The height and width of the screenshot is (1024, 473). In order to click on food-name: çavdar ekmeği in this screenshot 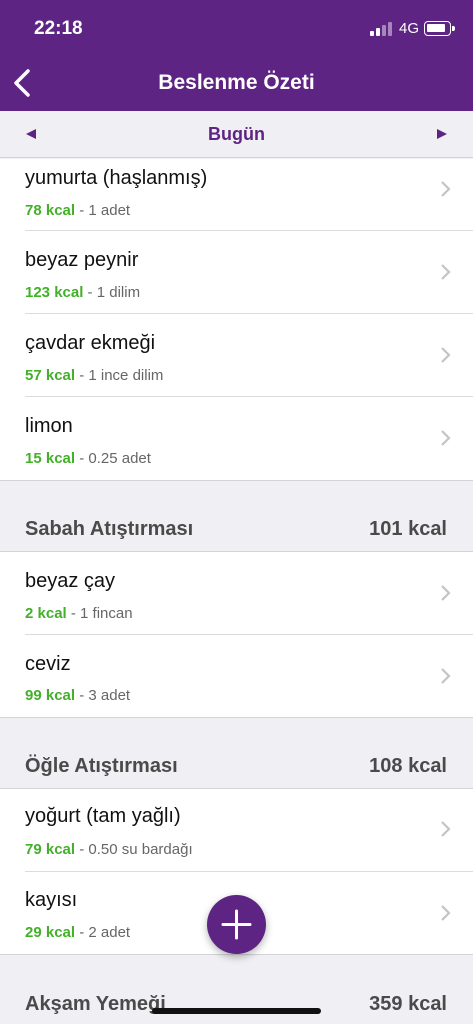, I will do `click(90, 343)`.